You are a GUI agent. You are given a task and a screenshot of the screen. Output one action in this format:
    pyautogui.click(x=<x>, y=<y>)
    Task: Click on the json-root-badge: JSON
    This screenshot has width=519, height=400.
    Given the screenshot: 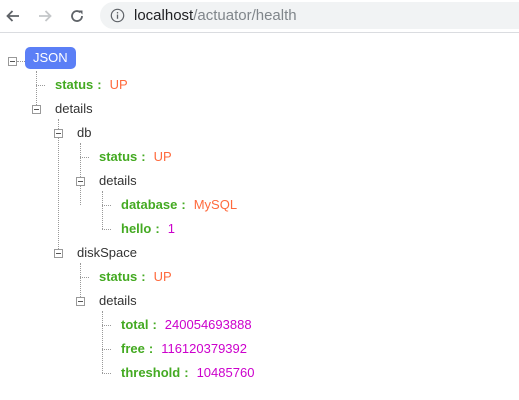 What is the action you would take?
    pyautogui.click(x=50, y=58)
    